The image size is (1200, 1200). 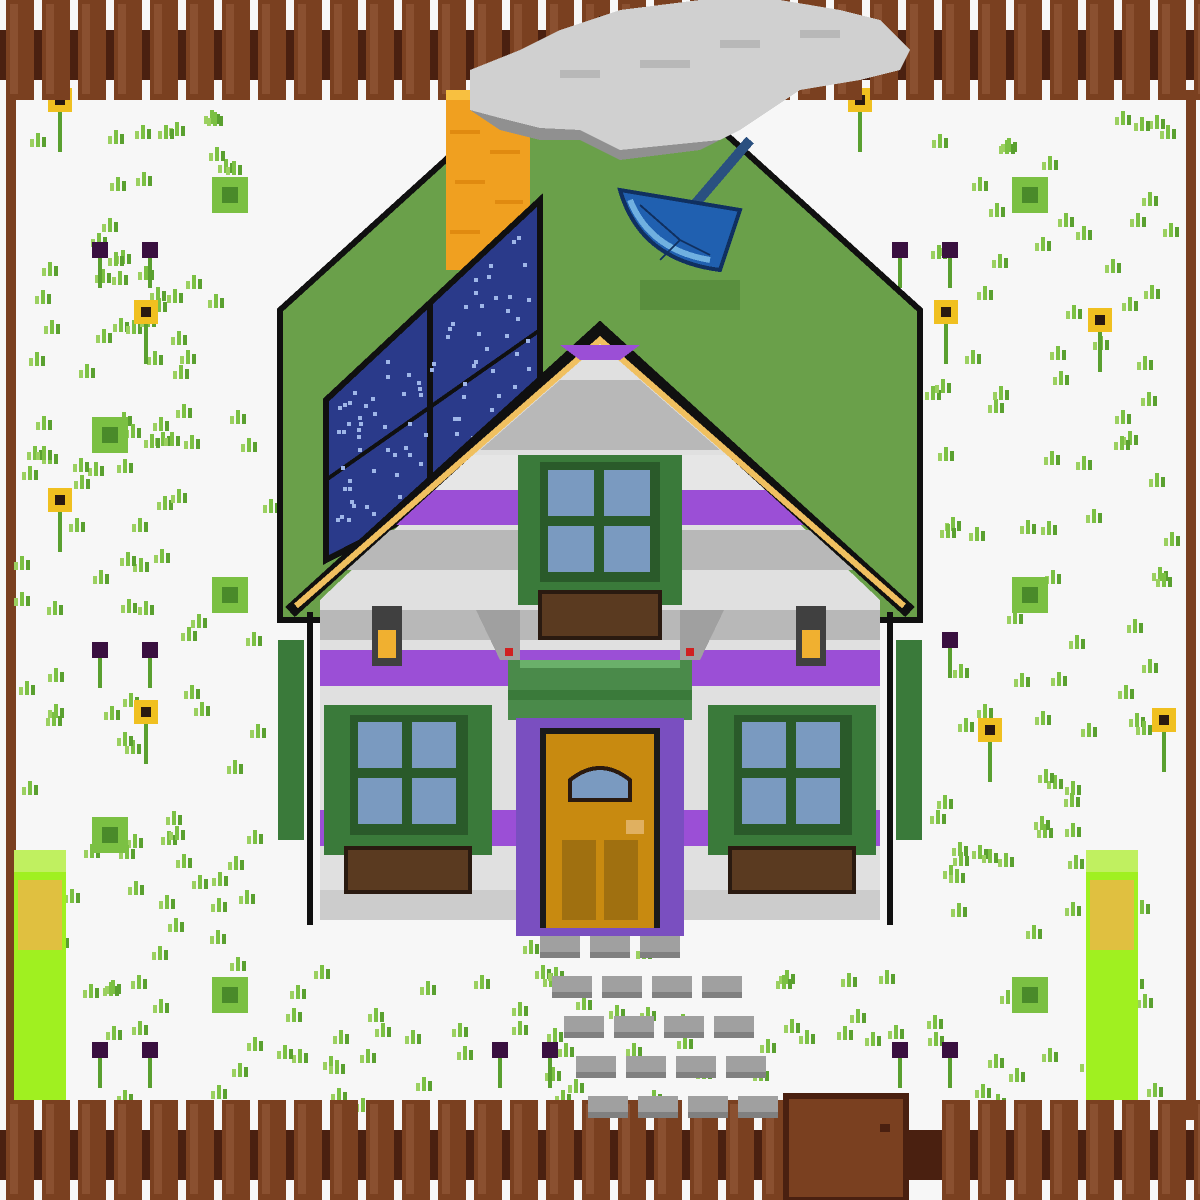 I want to click on upper-window, so click(x=600, y=547).